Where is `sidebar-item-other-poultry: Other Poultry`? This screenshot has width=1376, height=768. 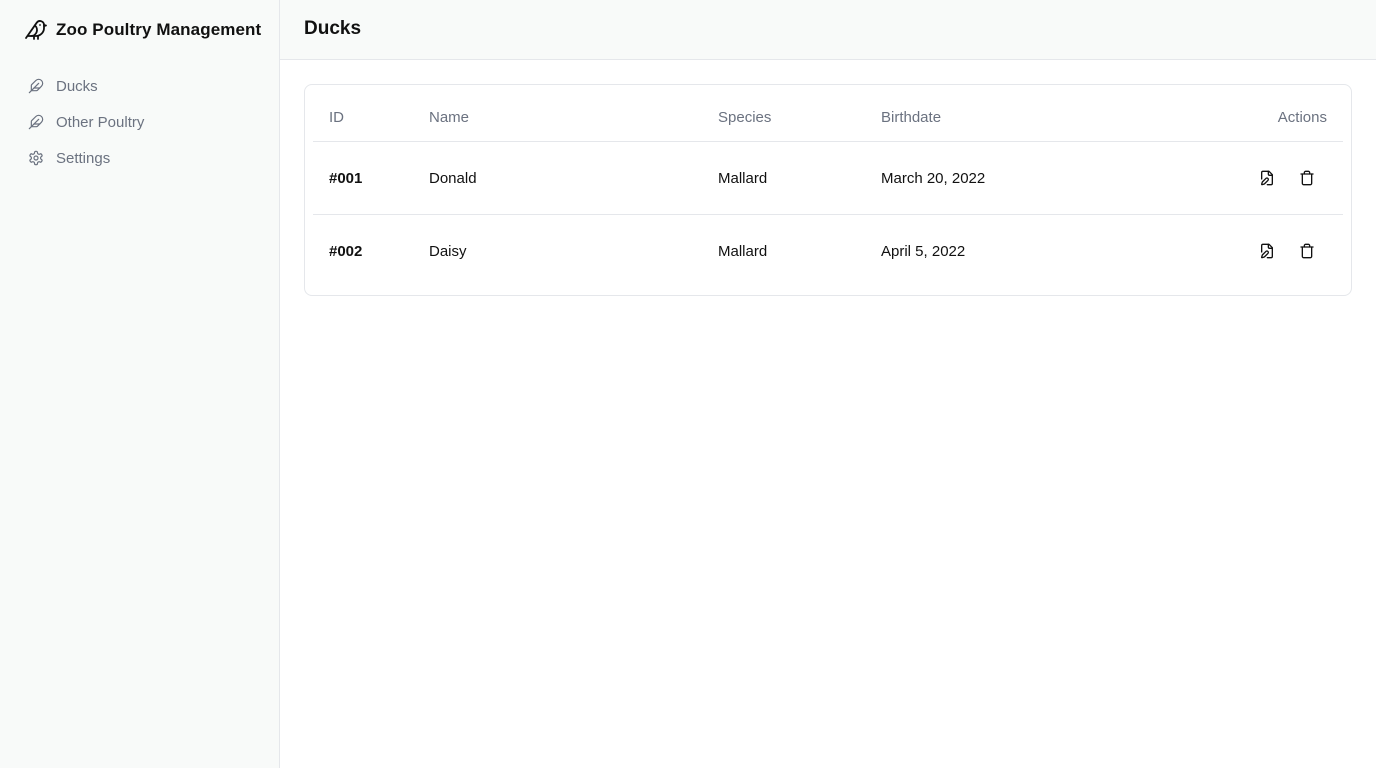
sidebar-item-other-poultry: Other Poultry is located at coordinates (140, 122).